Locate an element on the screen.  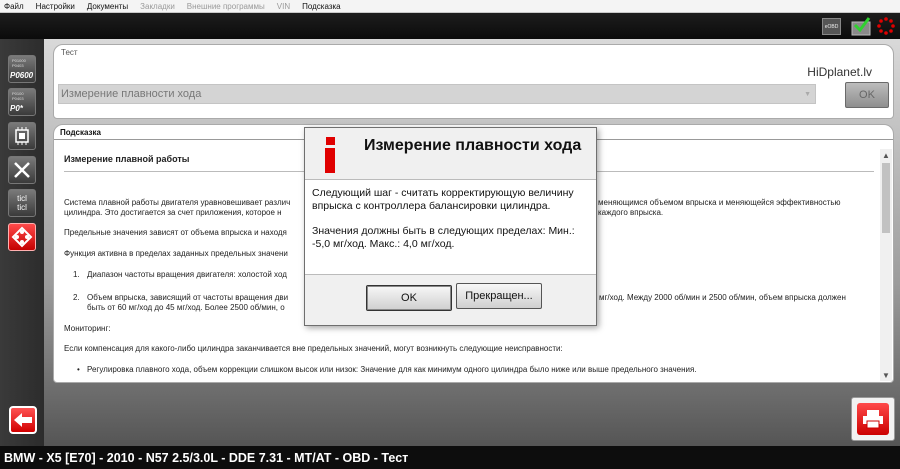
dialog-header: Измерение плавности хода is located at coordinates (450, 154).